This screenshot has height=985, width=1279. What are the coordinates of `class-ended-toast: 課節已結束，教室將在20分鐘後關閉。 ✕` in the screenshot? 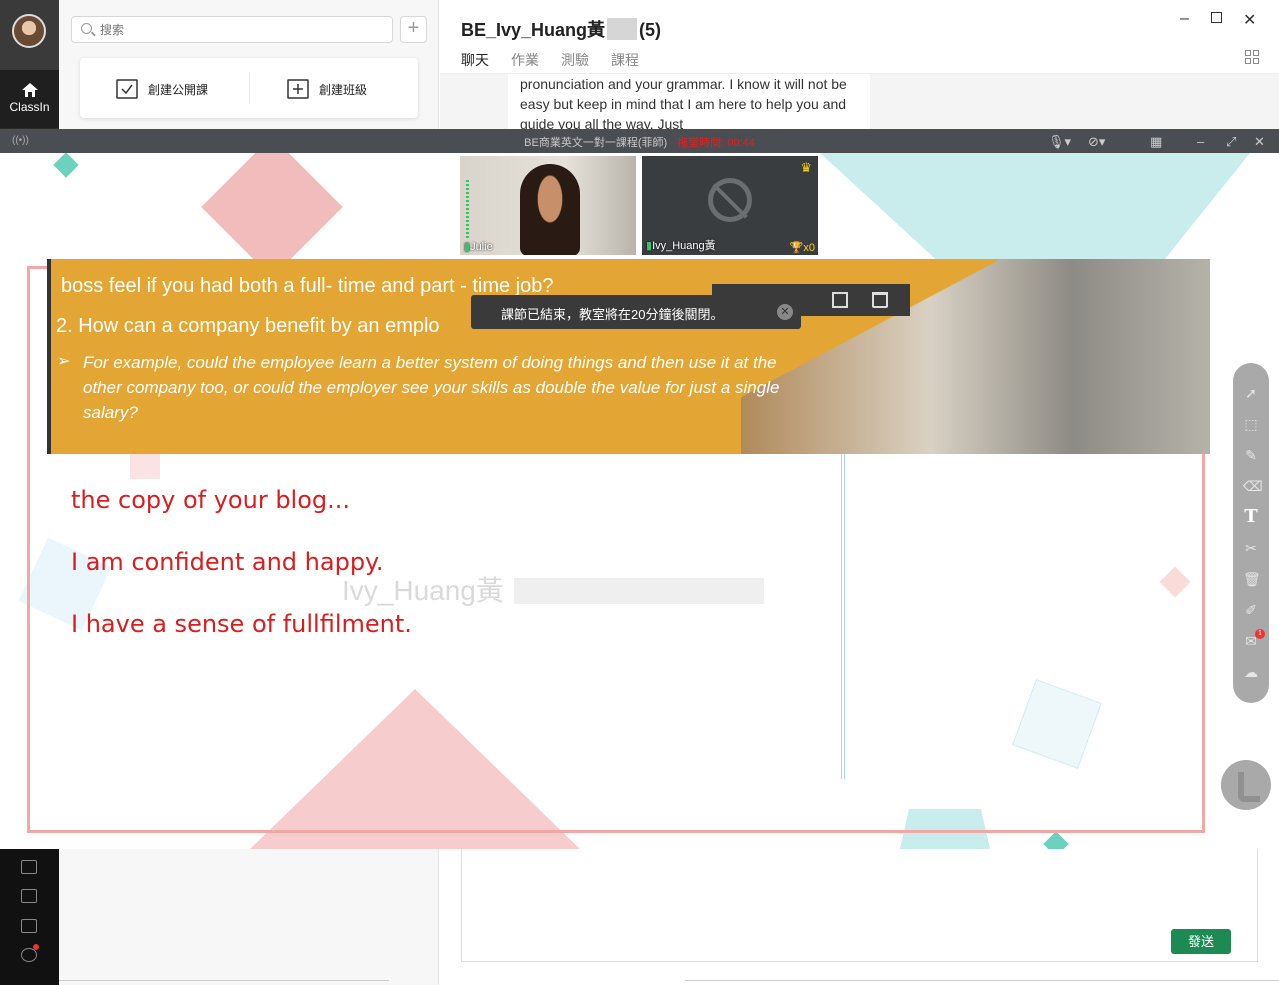 It's located at (636, 312).